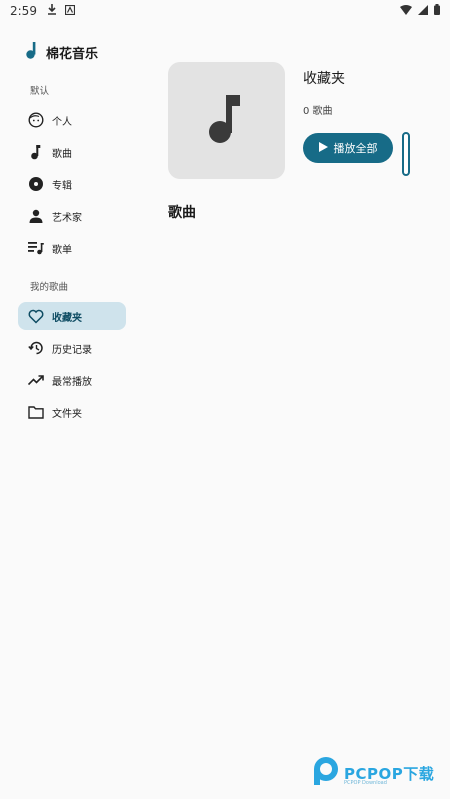 The height and width of the screenshot is (799, 450). I want to click on sidebar-item-label: 文件夹, so click(67, 414).